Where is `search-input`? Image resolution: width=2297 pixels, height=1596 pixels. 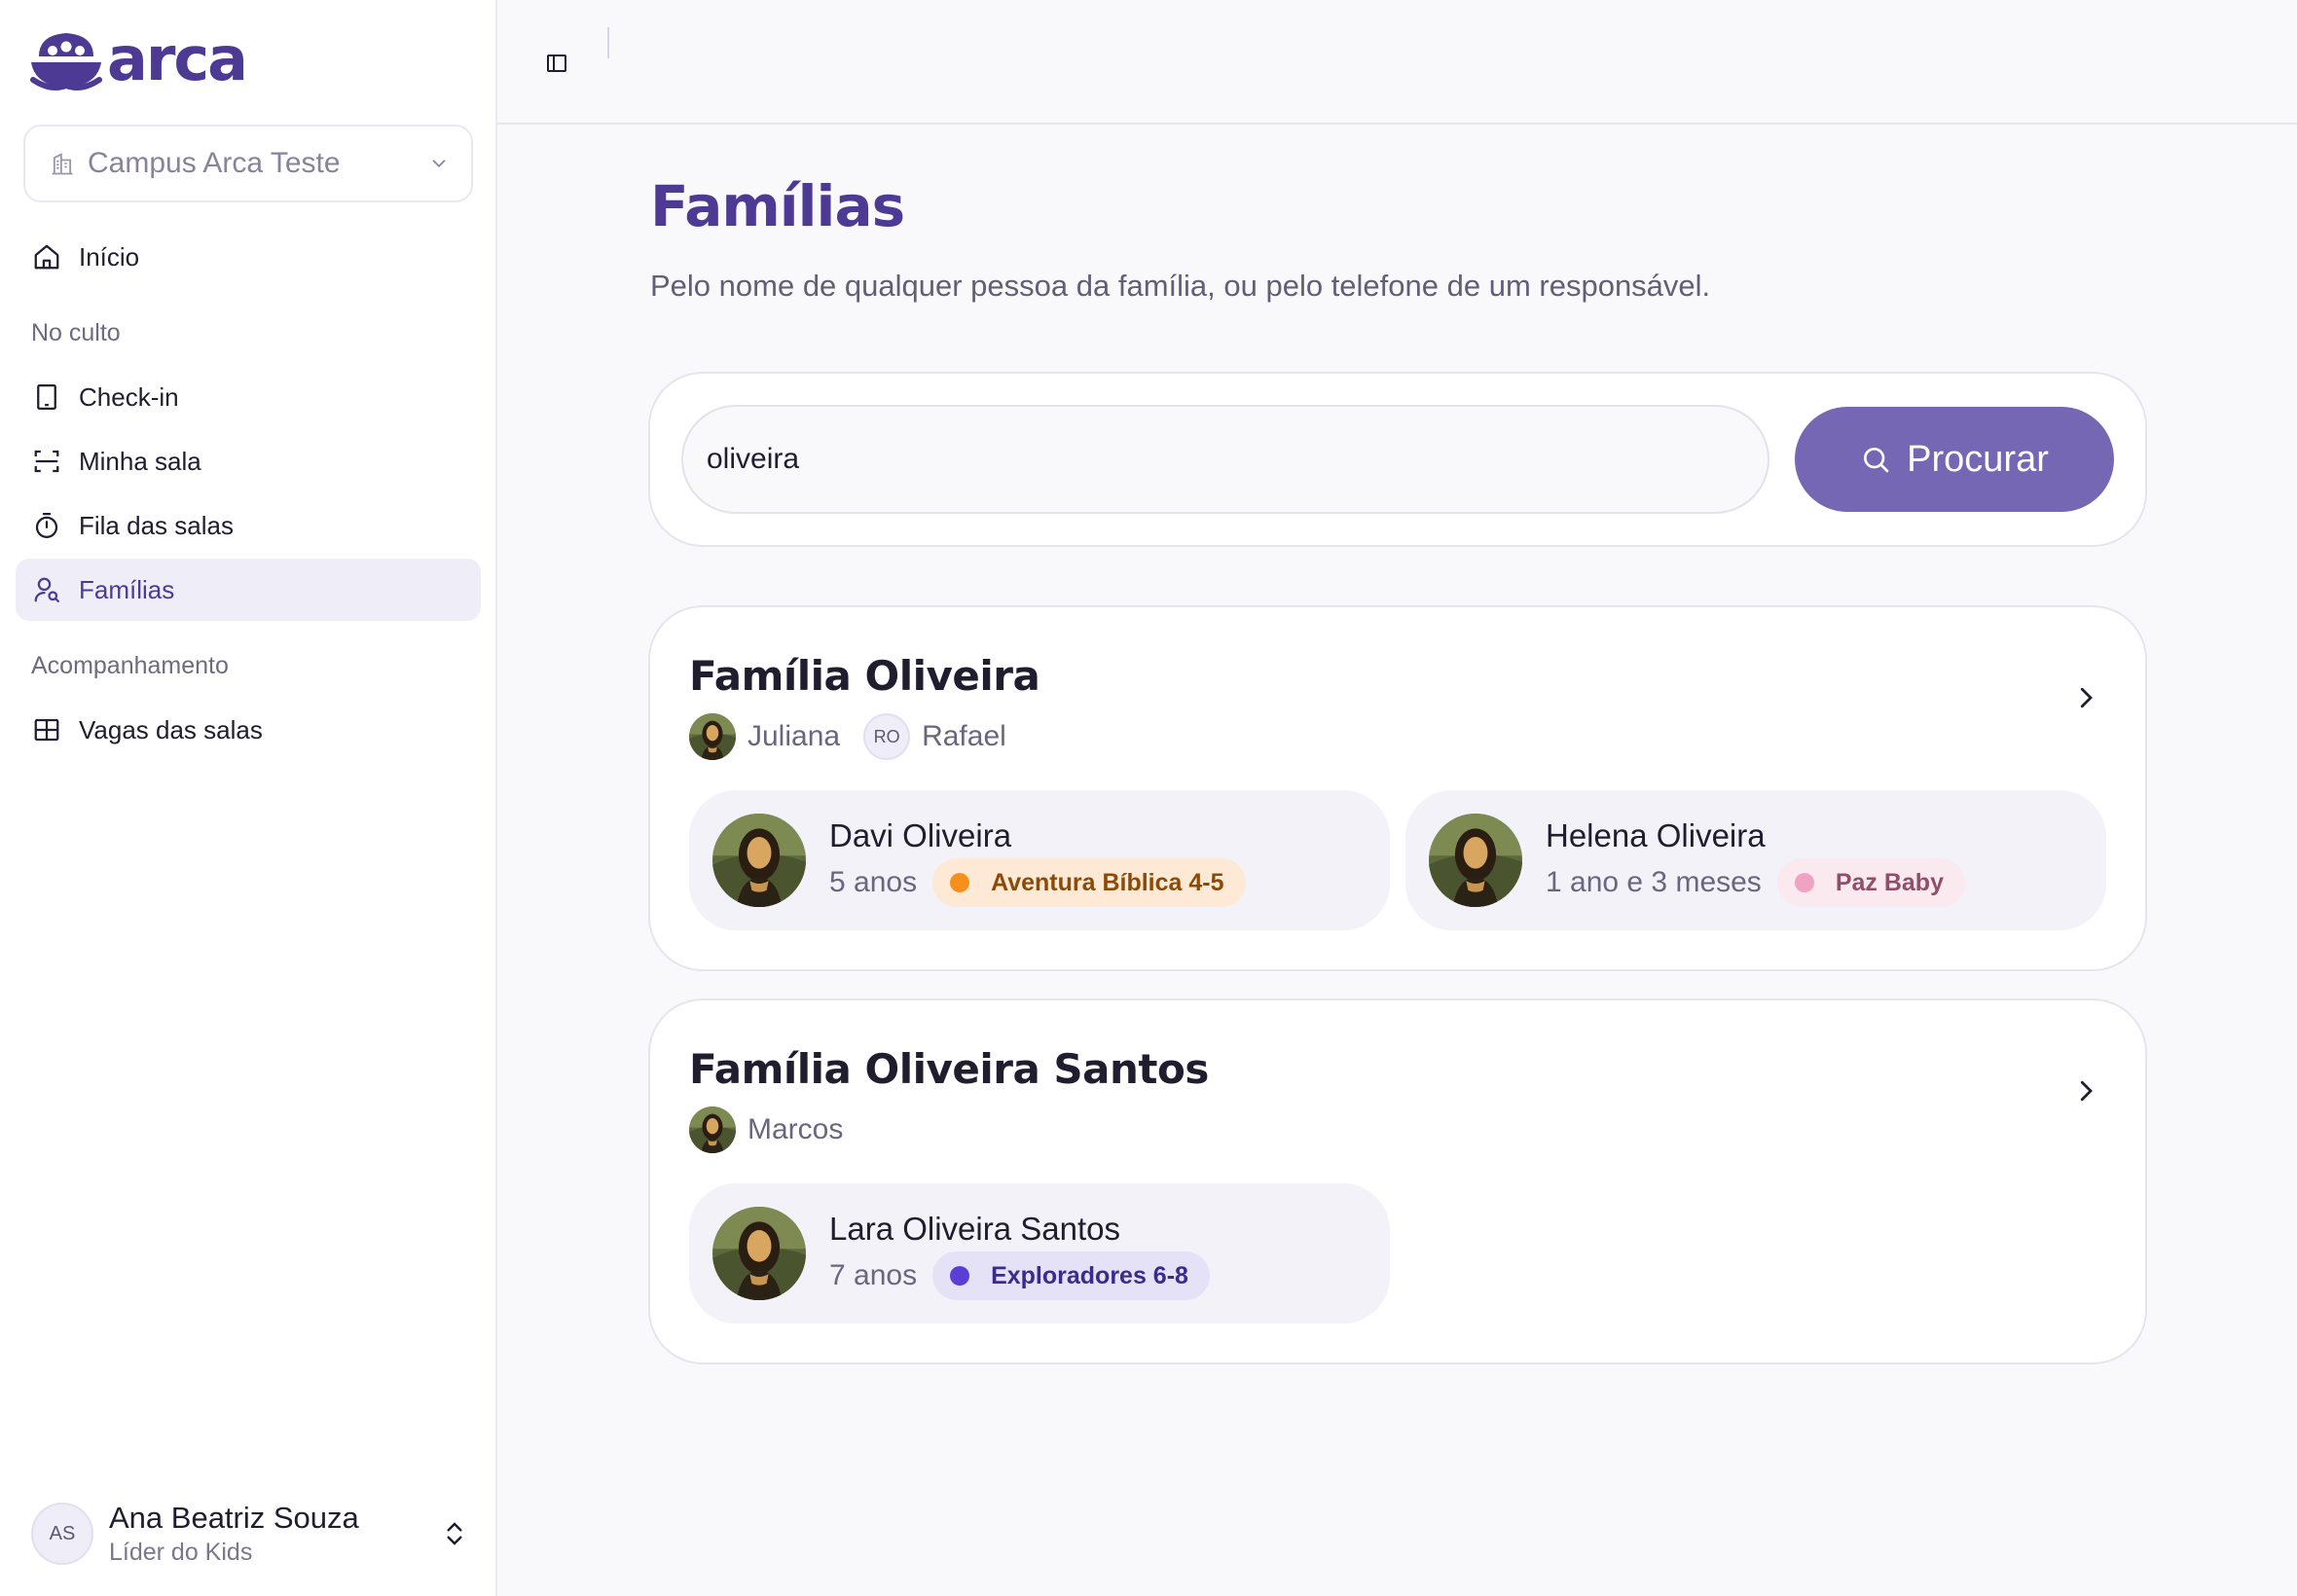
search-input is located at coordinates (1225, 459).